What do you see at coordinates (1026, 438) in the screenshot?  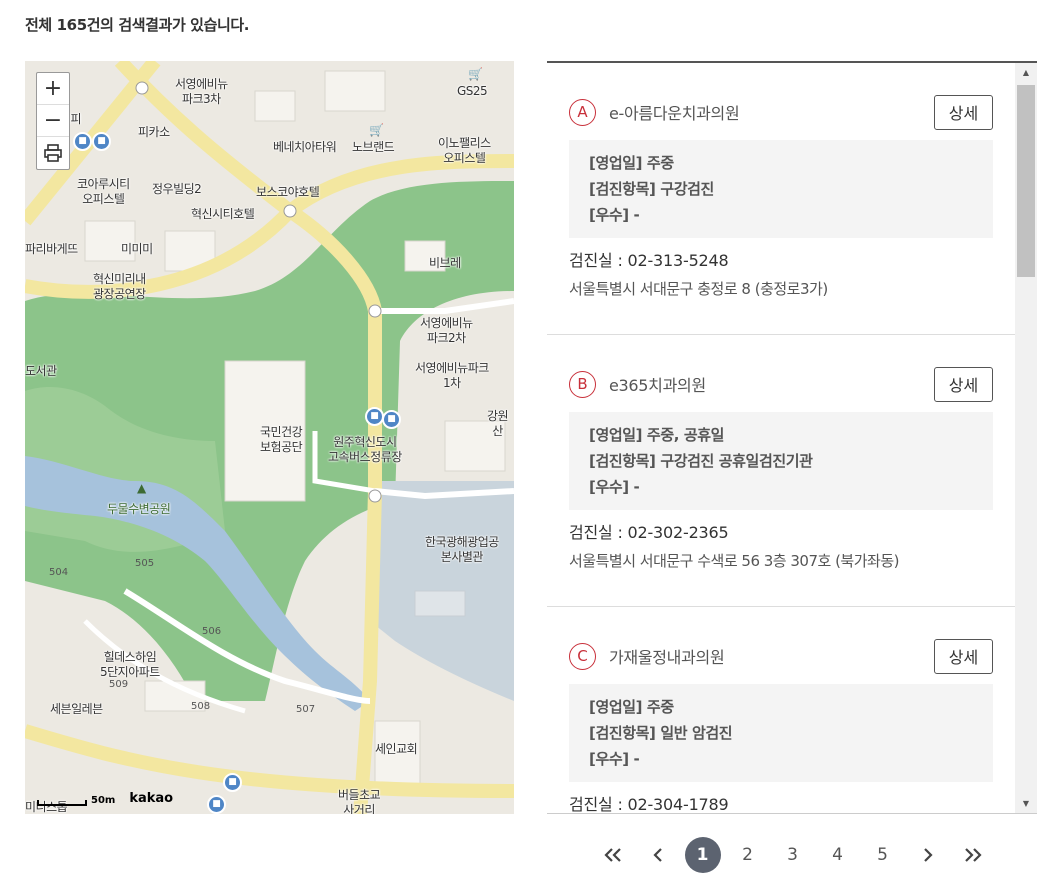 I see `list-scrollbar: ▲ ▼` at bounding box center [1026, 438].